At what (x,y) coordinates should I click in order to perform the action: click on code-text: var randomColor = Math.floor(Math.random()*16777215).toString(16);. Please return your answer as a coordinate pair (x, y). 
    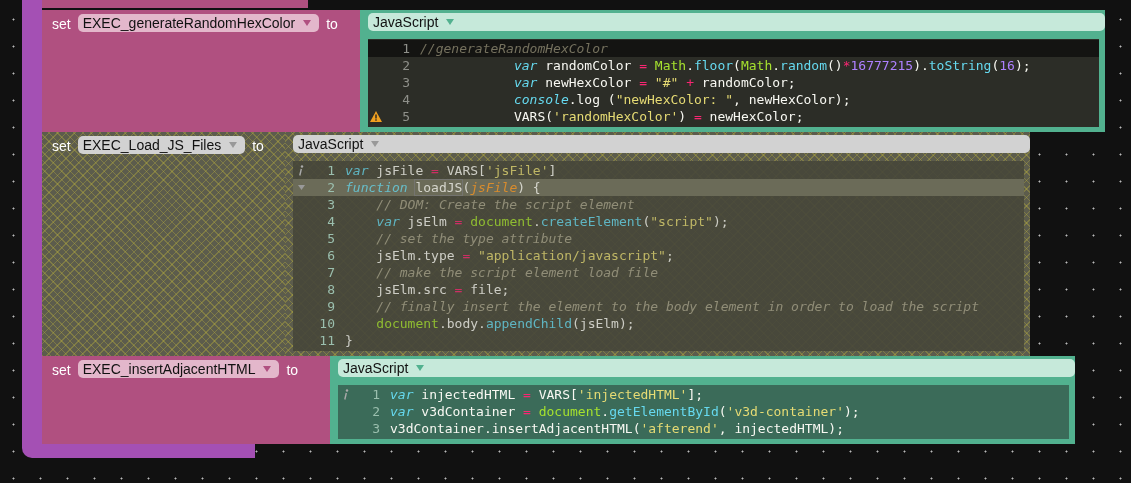
    Looking at the image, I should click on (771, 65).